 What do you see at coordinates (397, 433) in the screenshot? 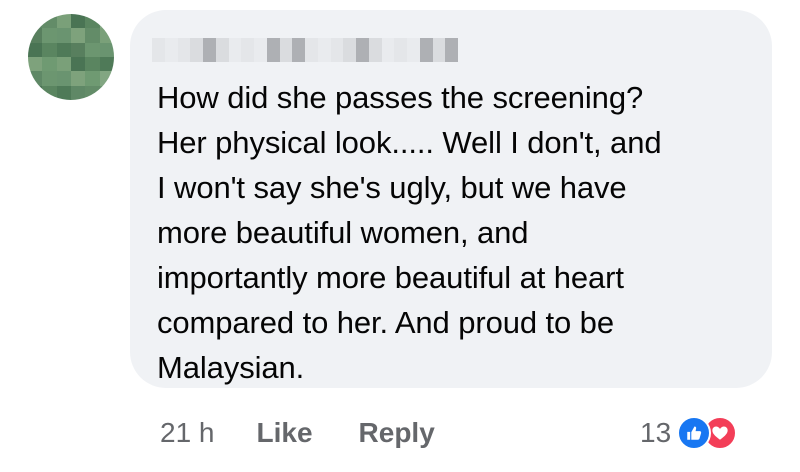
I see `reply-button: Reply` at bounding box center [397, 433].